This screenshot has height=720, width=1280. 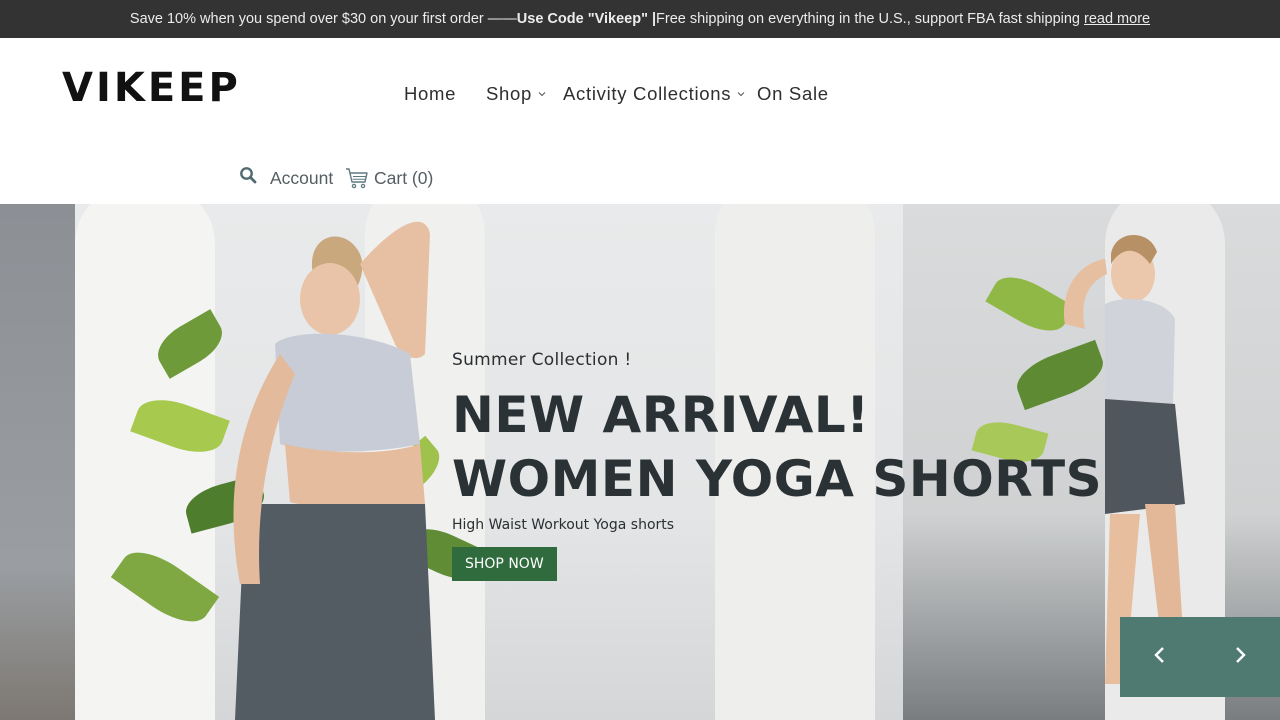 What do you see at coordinates (151, 88) in the screenshot?
I see `logo: VIKEEP` at bounding box center [151, 88].